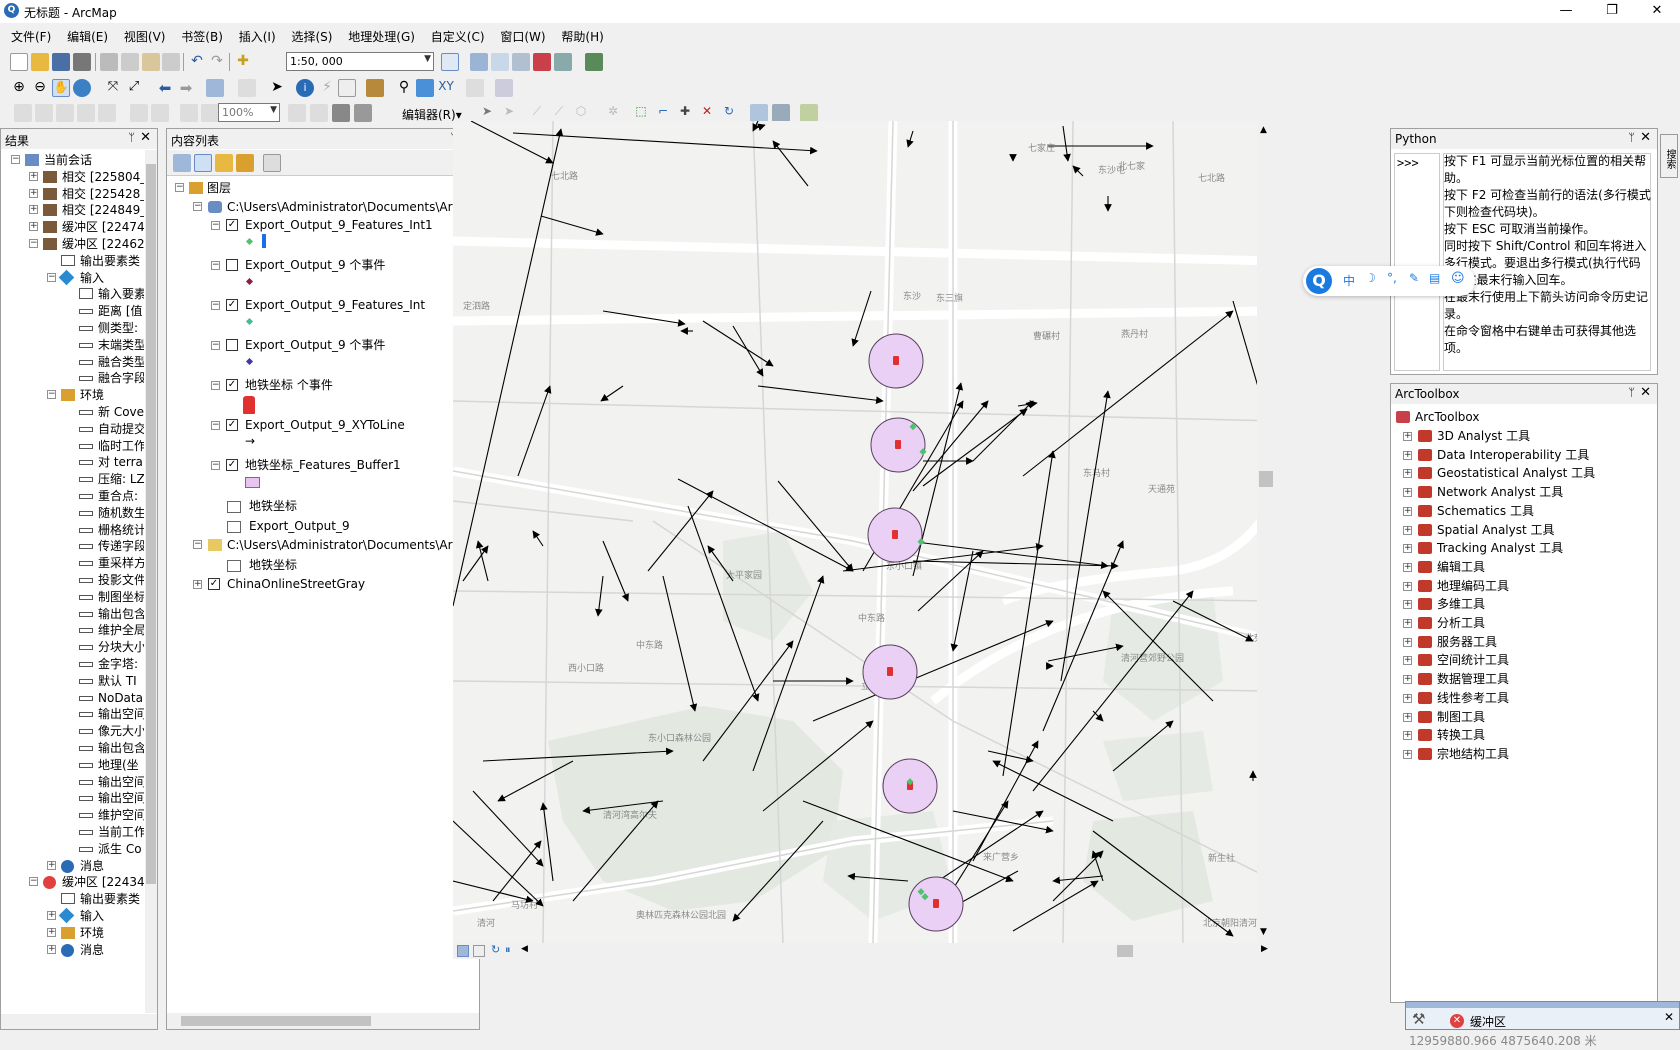  I want to click on toc-hscrollbar, so click(323, 1021).